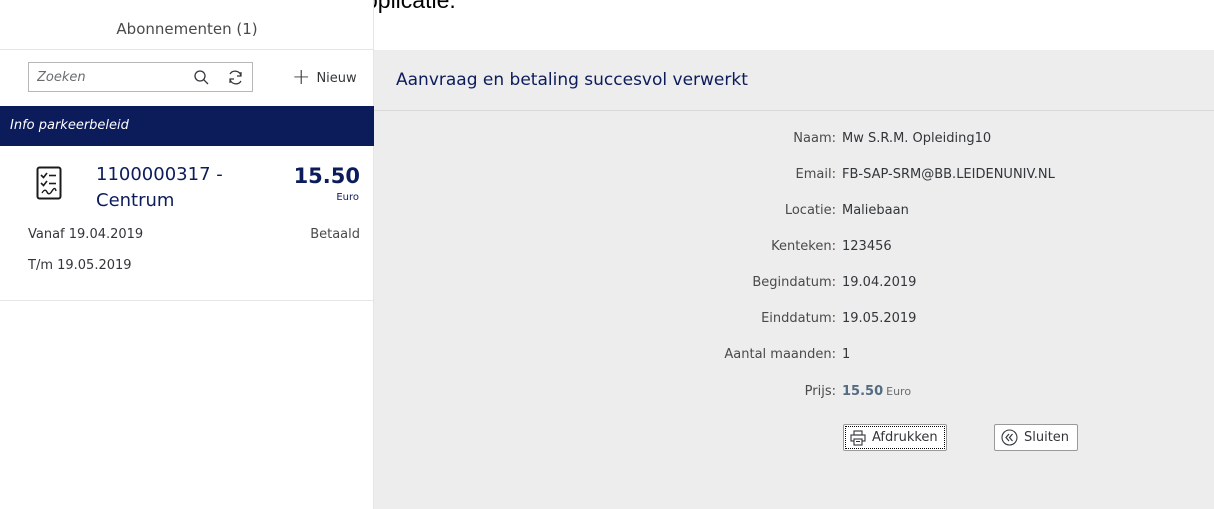 This screenshot has height=509, width=1214. I want to click on new-button: + Nieuw, so click(324, 78).